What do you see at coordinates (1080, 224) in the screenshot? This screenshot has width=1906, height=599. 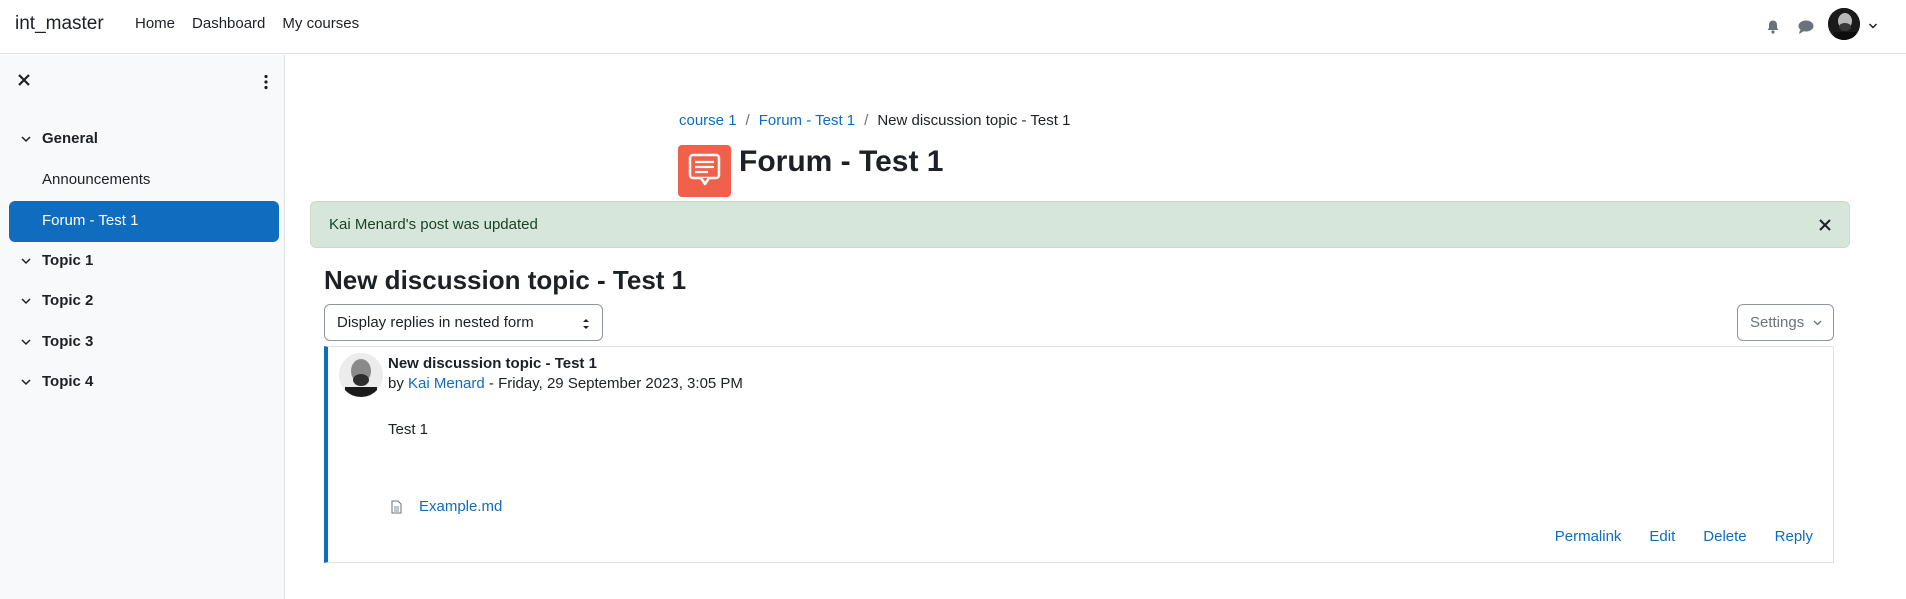 I see `success-alert: Kai Menard's post was updated` at bounding box center [1080, 224].